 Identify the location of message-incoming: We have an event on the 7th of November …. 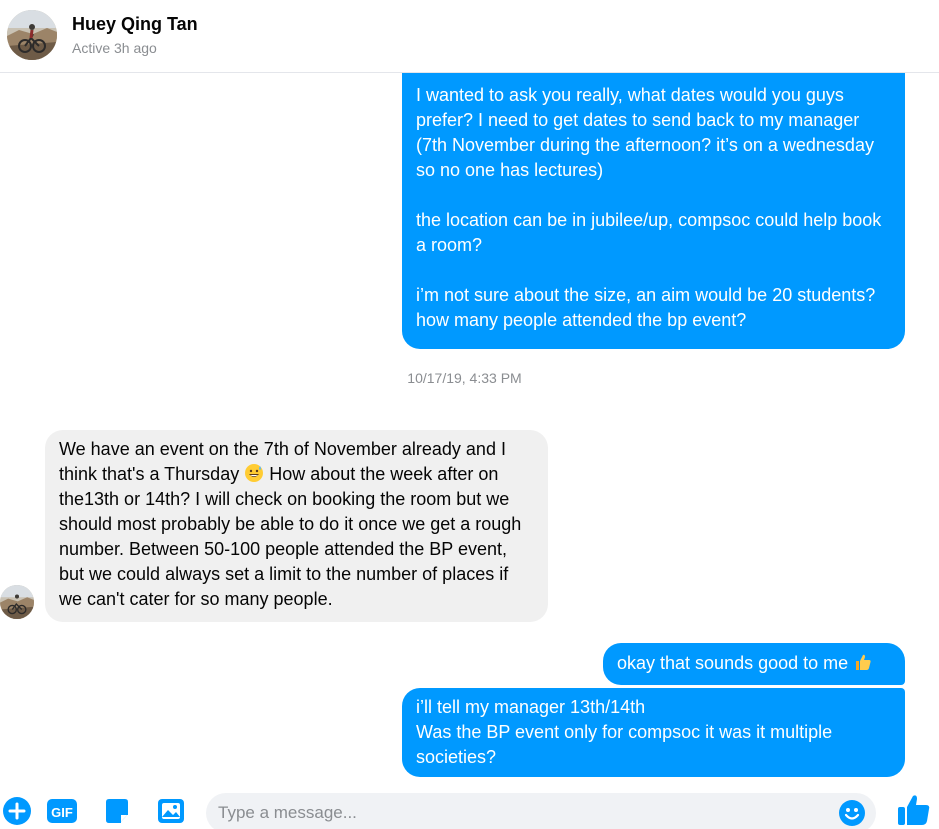
(296, 526).